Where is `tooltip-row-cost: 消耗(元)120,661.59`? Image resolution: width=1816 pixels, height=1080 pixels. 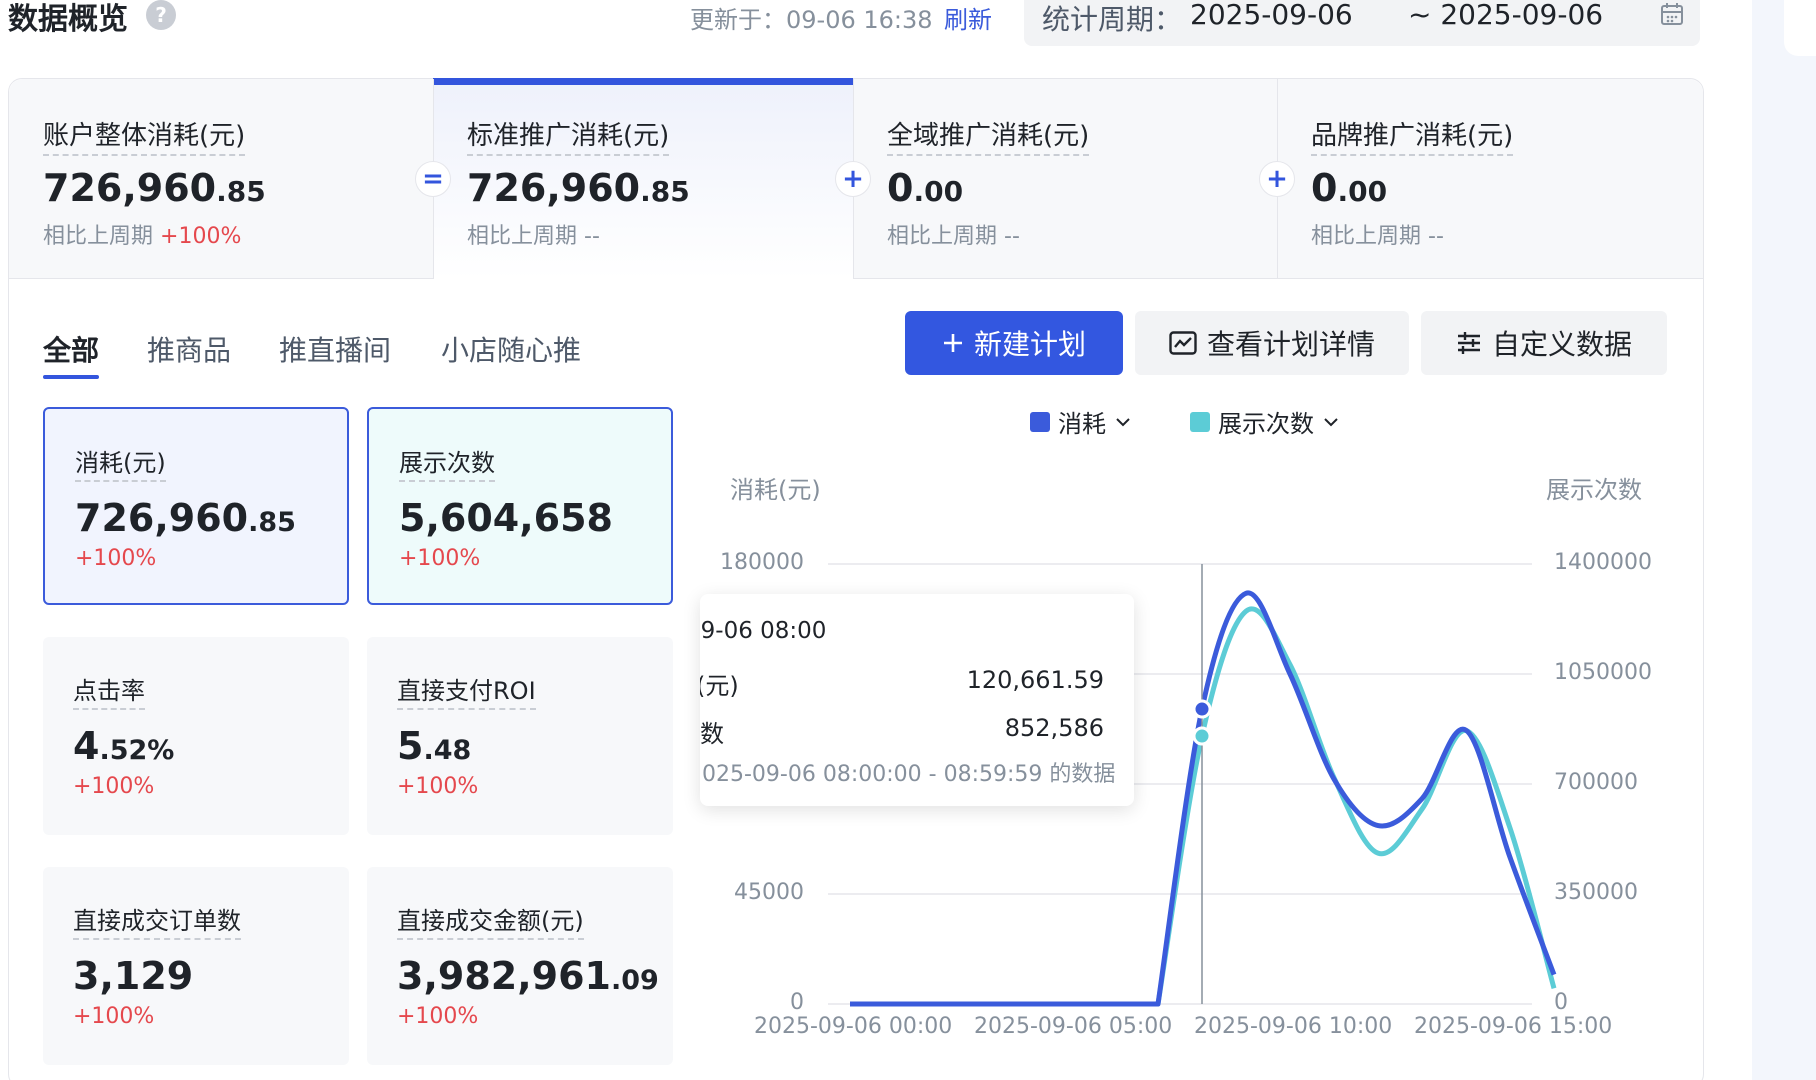 tooltip-row-cost: 消耗(元)120,661.59 is located at coordinates (902, 683).